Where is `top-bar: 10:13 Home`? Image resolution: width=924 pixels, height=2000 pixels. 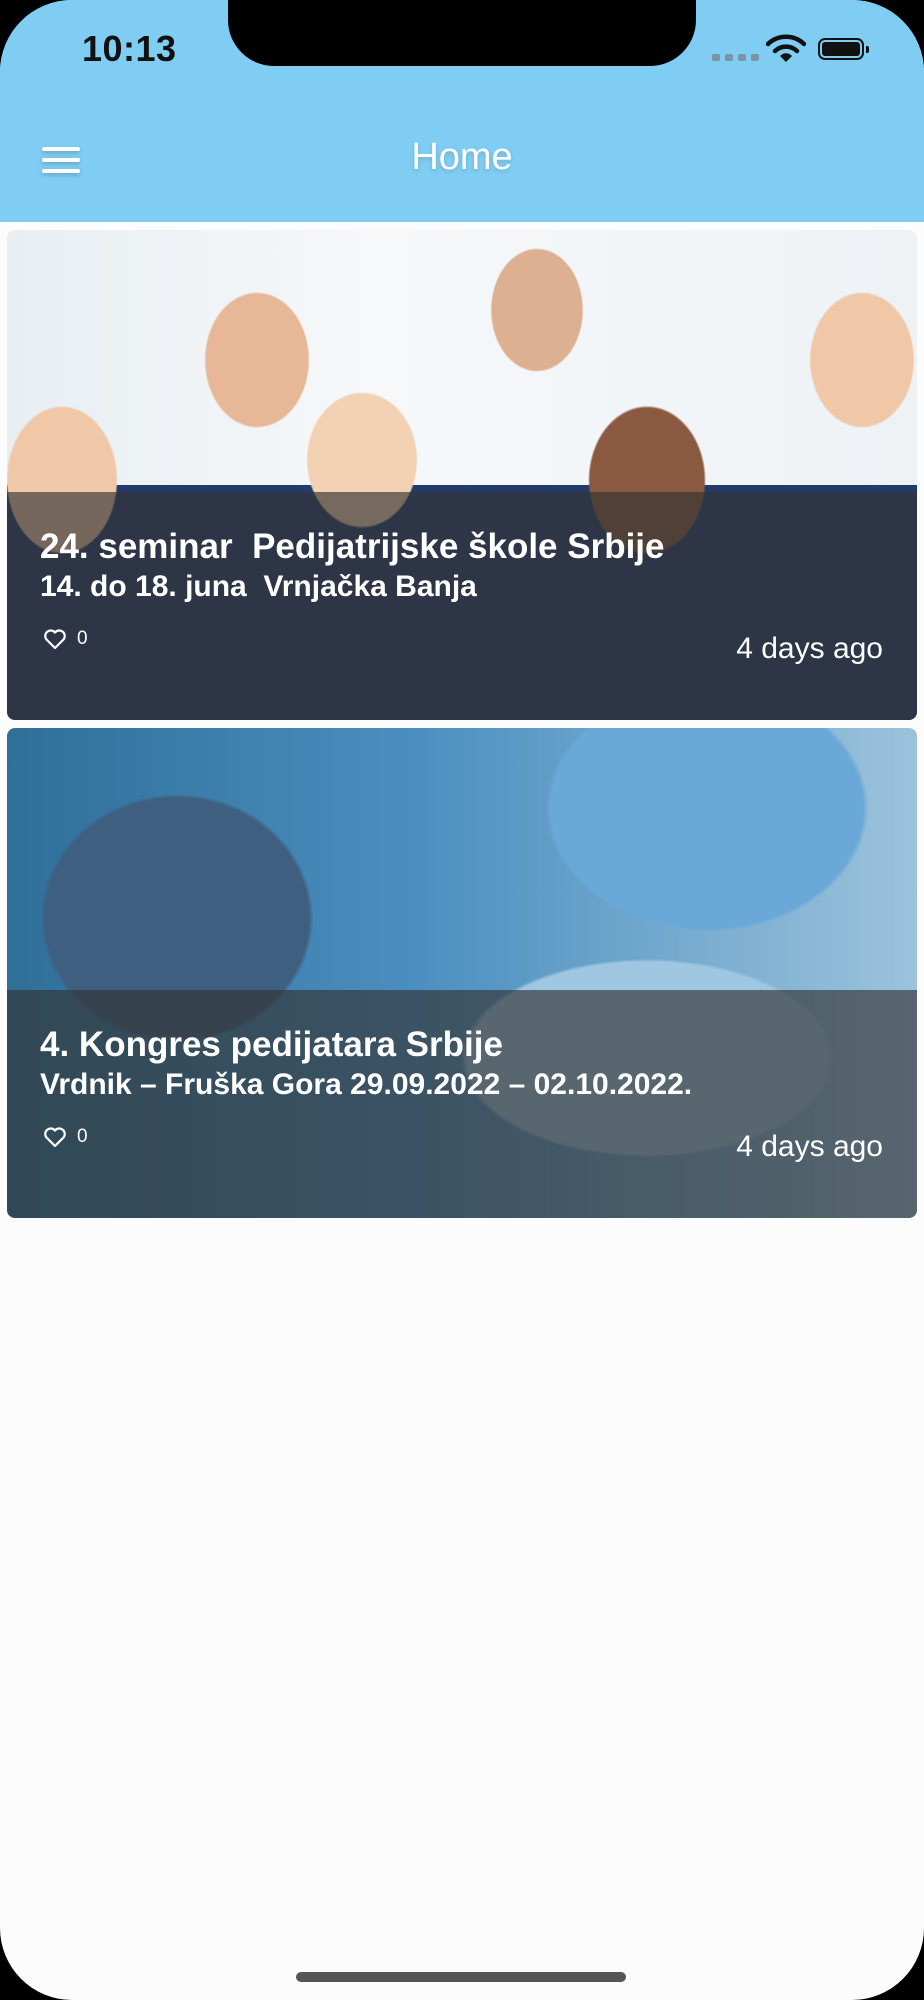 top-bar: 10:13 Home is located at coordinates (462, 111).